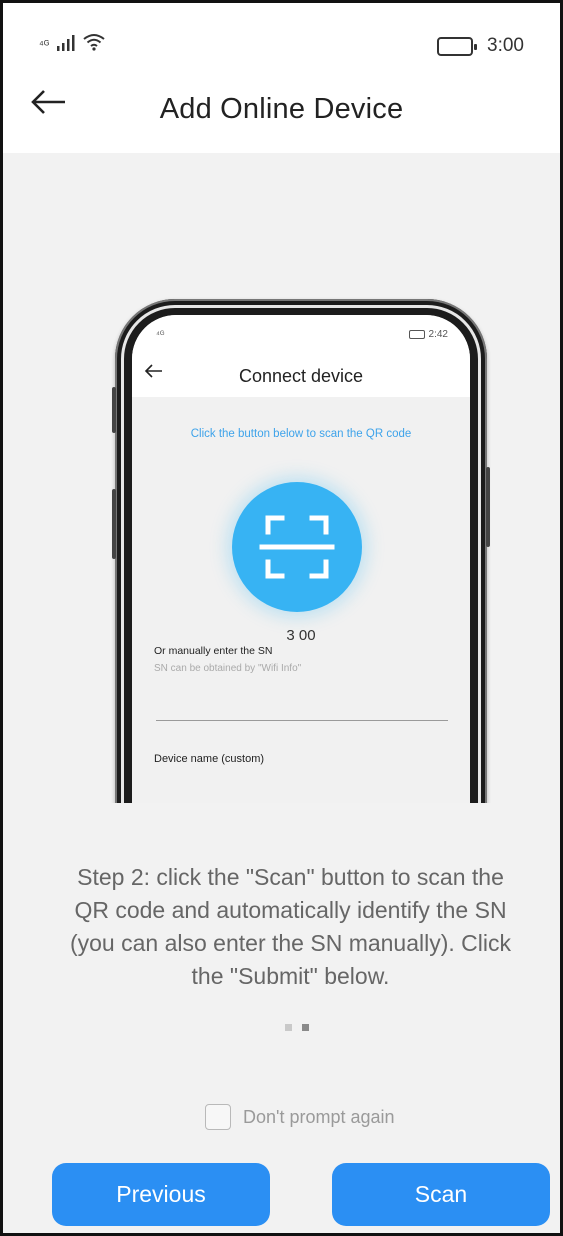 The width and height of the screenshot is (563, 1236). I want to click on mini-status-right: 2:42, so click(428, 334).